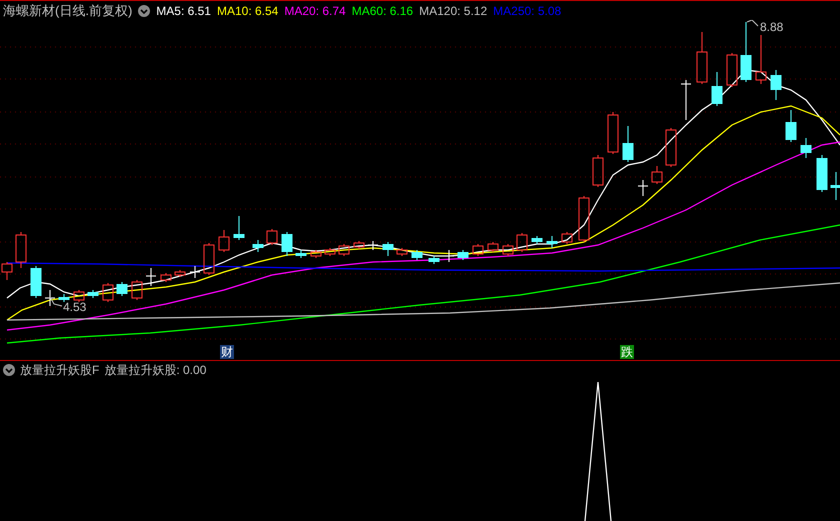  Describe the element at coordinates (627, 352) in the screenshot. I see `event-marker: 跌` at that location.